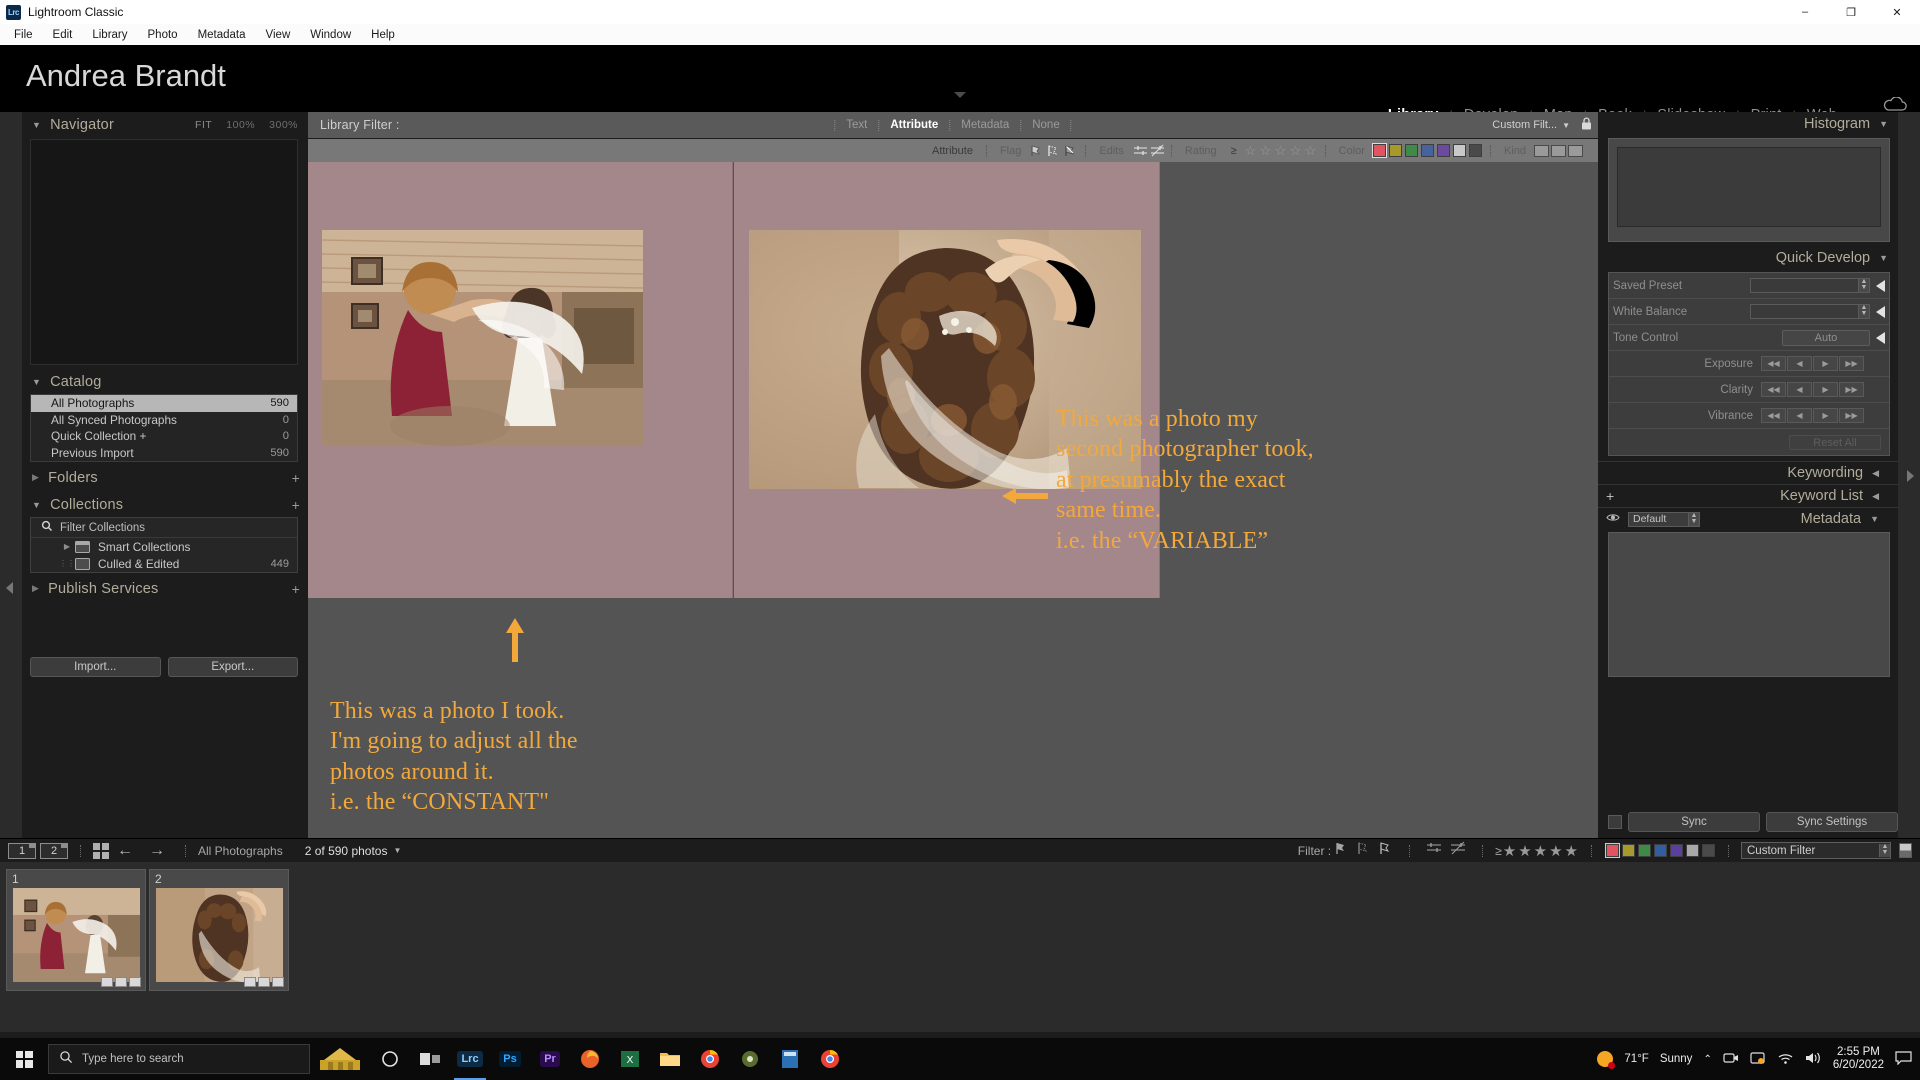  Describe the element at coordinates (1140, 150) in the screenshot. I see `edited-icon` at that location.